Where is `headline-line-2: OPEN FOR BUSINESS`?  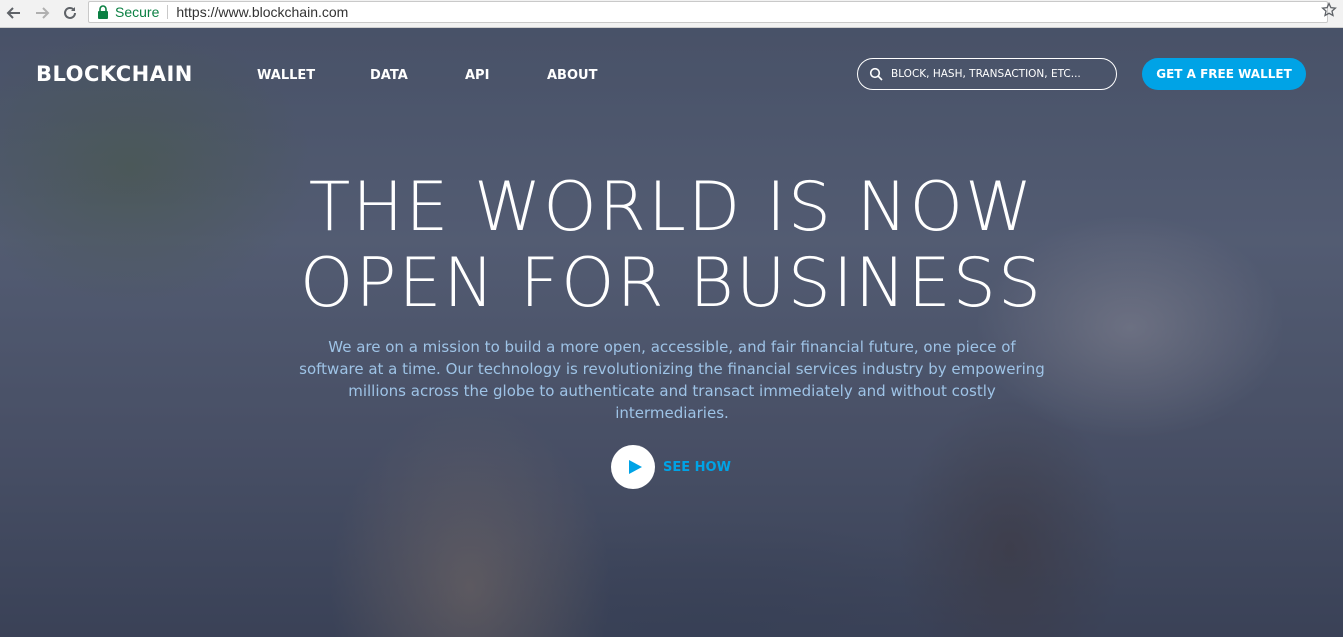 headline-line-2: OPEN FOR BUSINESS is located at coordinates (671, 283).